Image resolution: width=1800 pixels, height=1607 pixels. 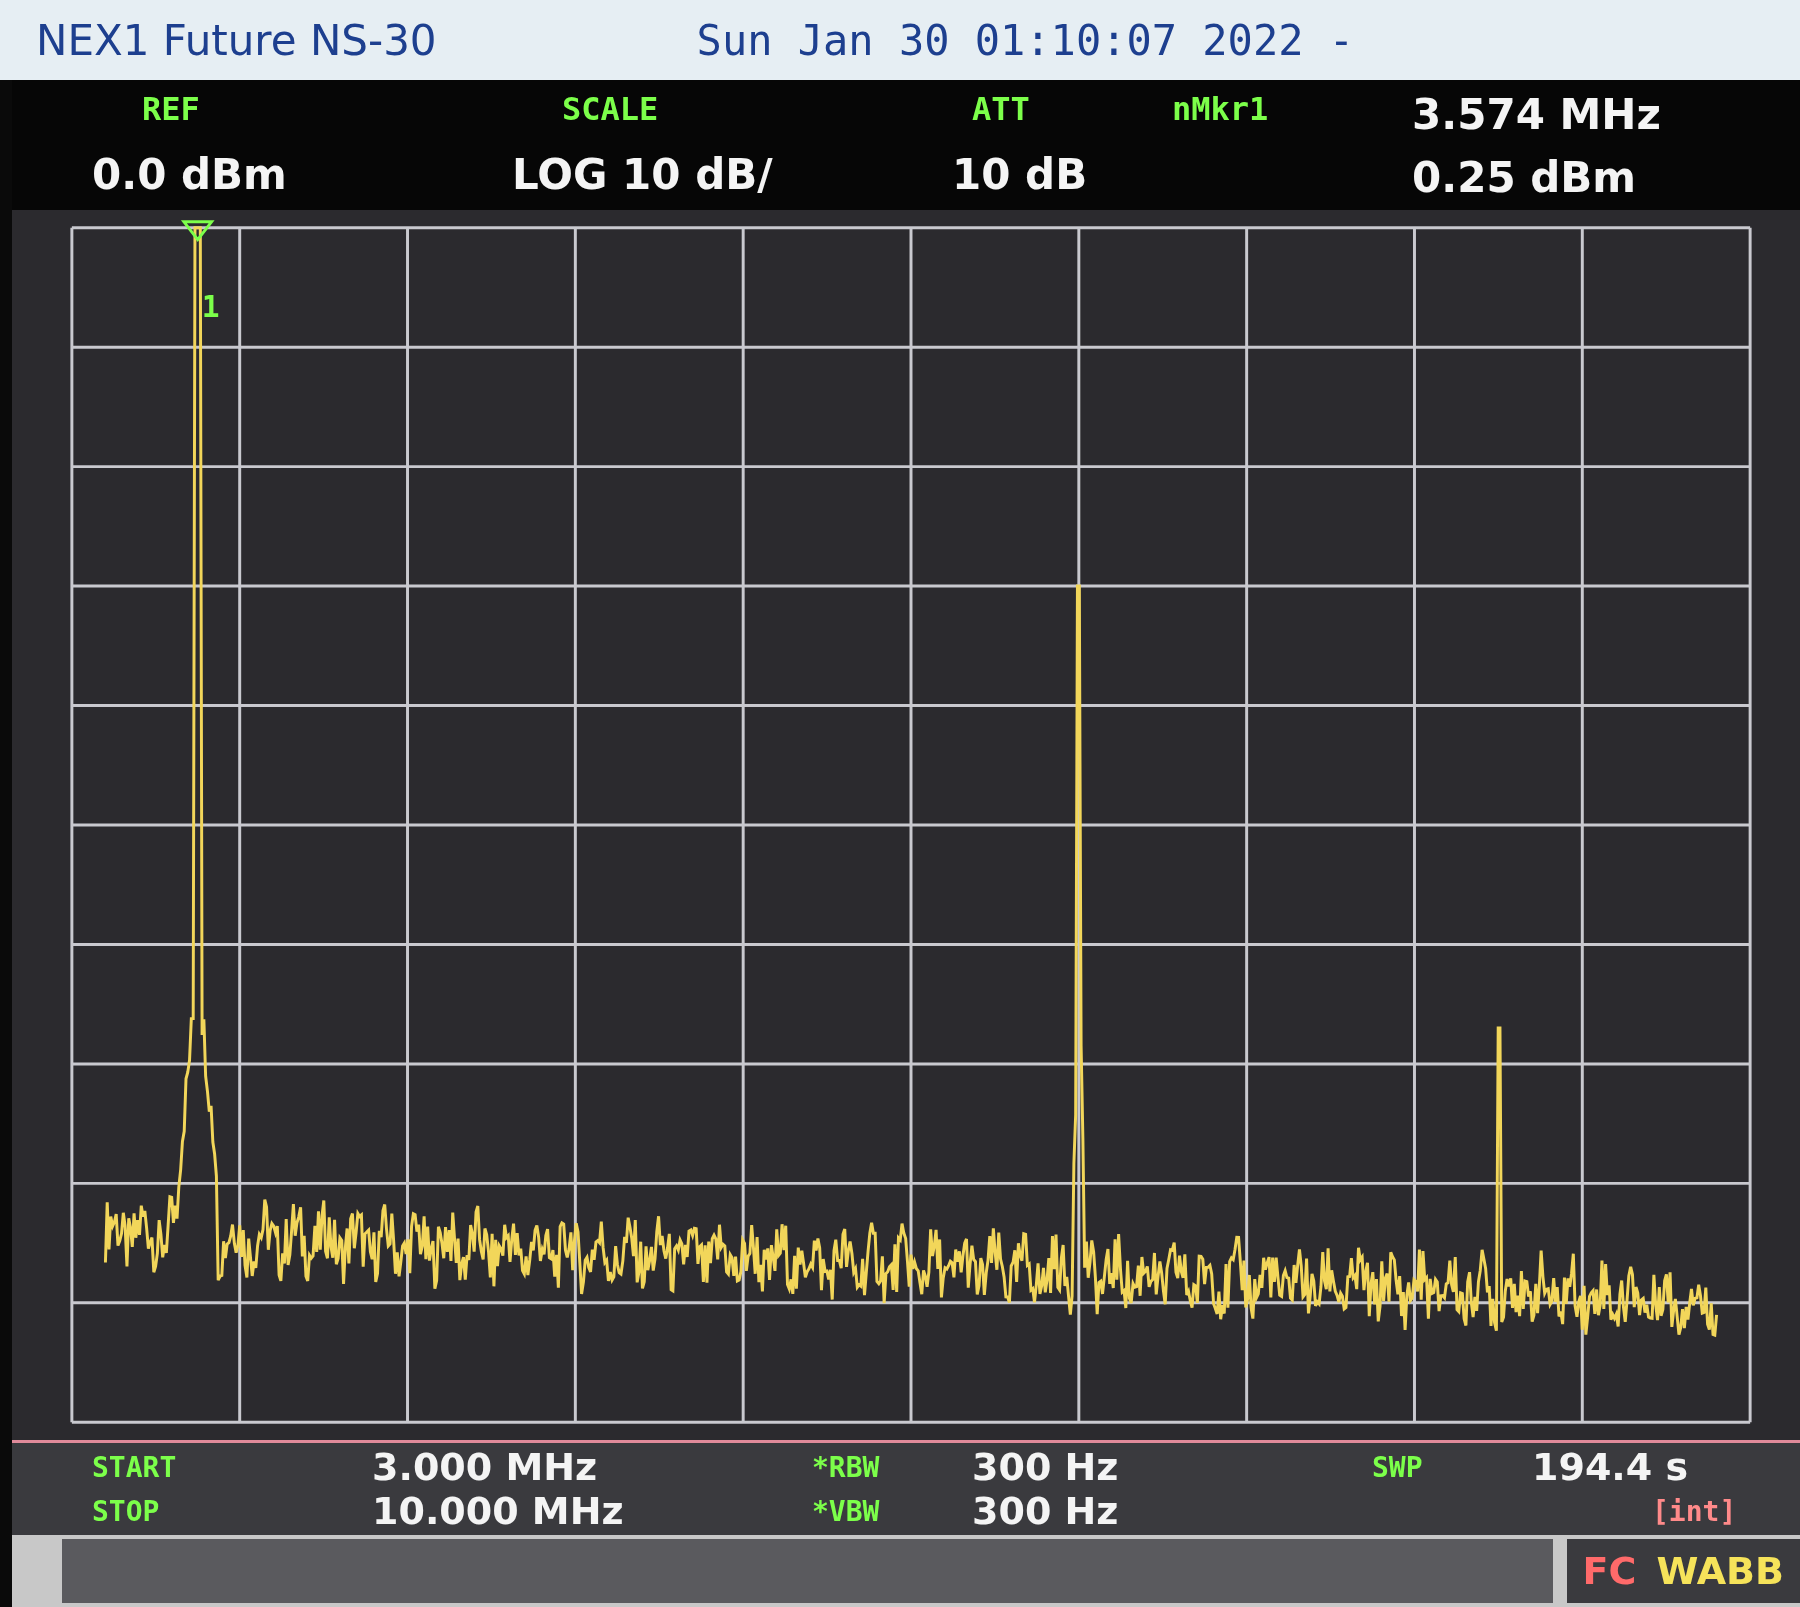 What do you see at coordinates (1020, 174) in the screenshot?
I see `setting-value: 10 dB` at bounding box center [1020, 174].